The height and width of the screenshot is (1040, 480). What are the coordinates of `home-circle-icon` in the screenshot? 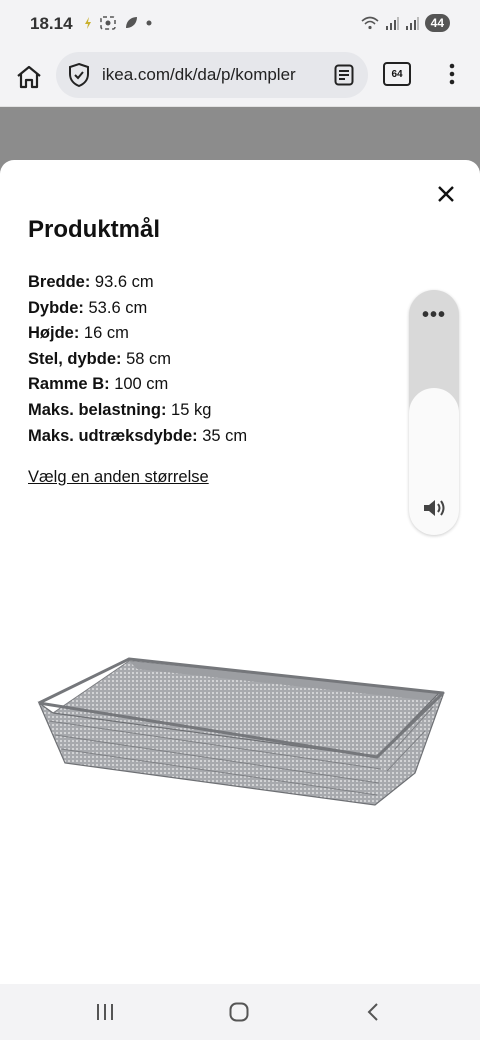 It's located at (239, 1012).